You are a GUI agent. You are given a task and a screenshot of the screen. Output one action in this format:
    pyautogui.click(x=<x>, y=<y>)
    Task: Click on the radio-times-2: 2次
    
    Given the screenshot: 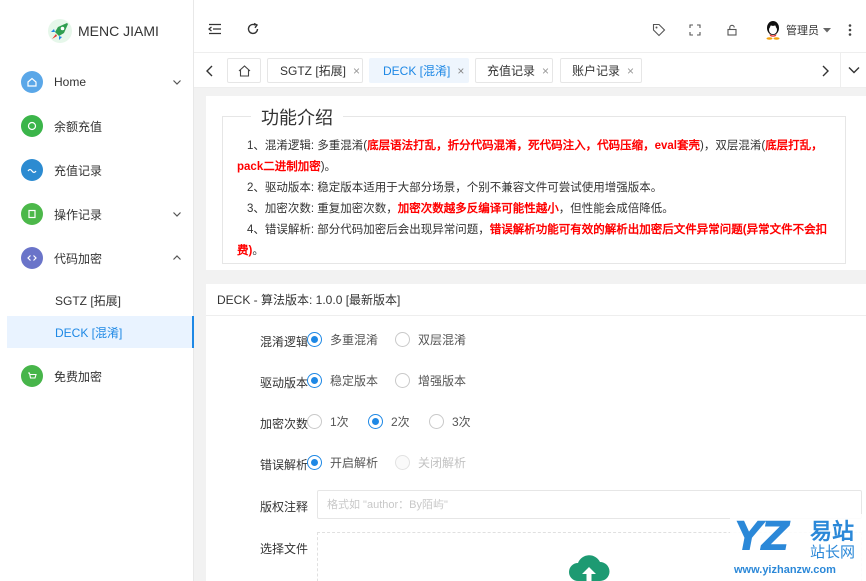 What is the action you would take?
    pyautogui.click(x=389, y=421)
    